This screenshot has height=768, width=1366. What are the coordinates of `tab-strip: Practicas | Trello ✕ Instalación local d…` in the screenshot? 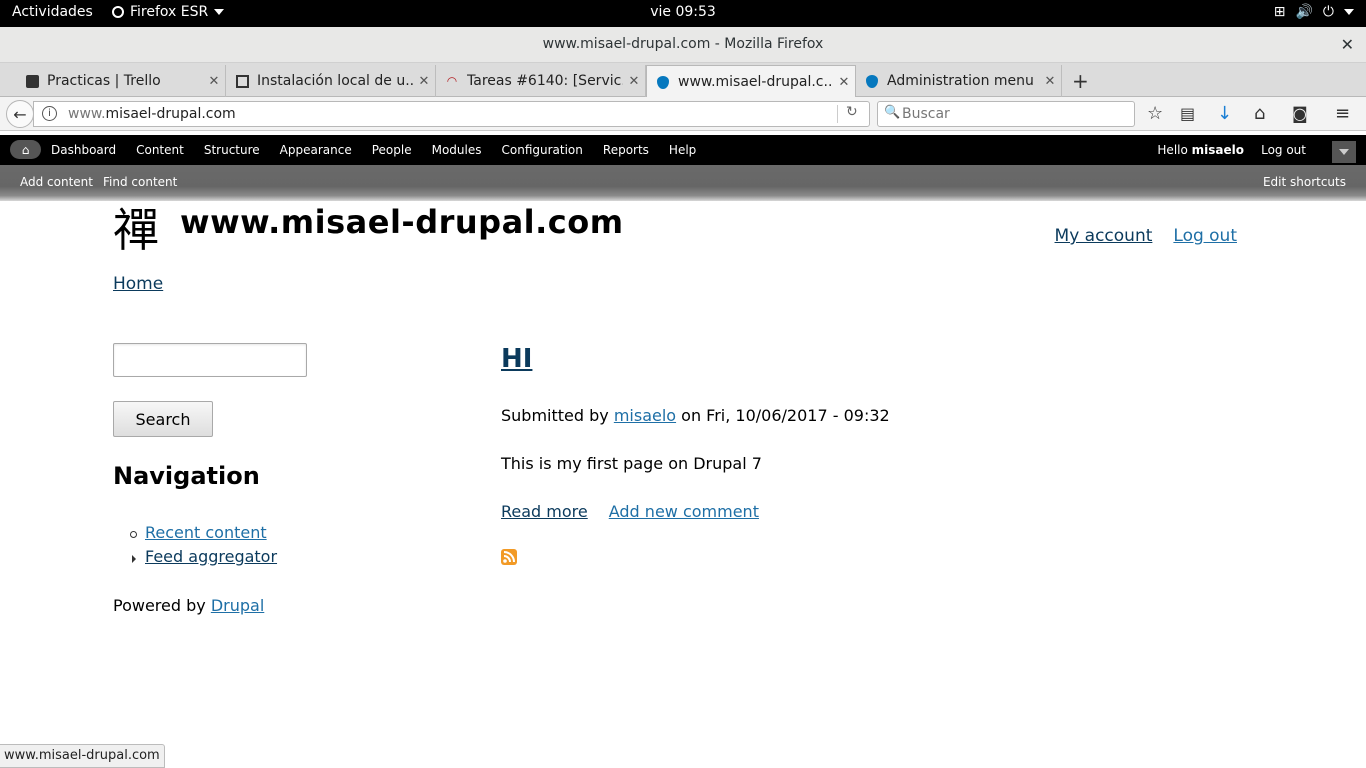 It's located at (683, 80).